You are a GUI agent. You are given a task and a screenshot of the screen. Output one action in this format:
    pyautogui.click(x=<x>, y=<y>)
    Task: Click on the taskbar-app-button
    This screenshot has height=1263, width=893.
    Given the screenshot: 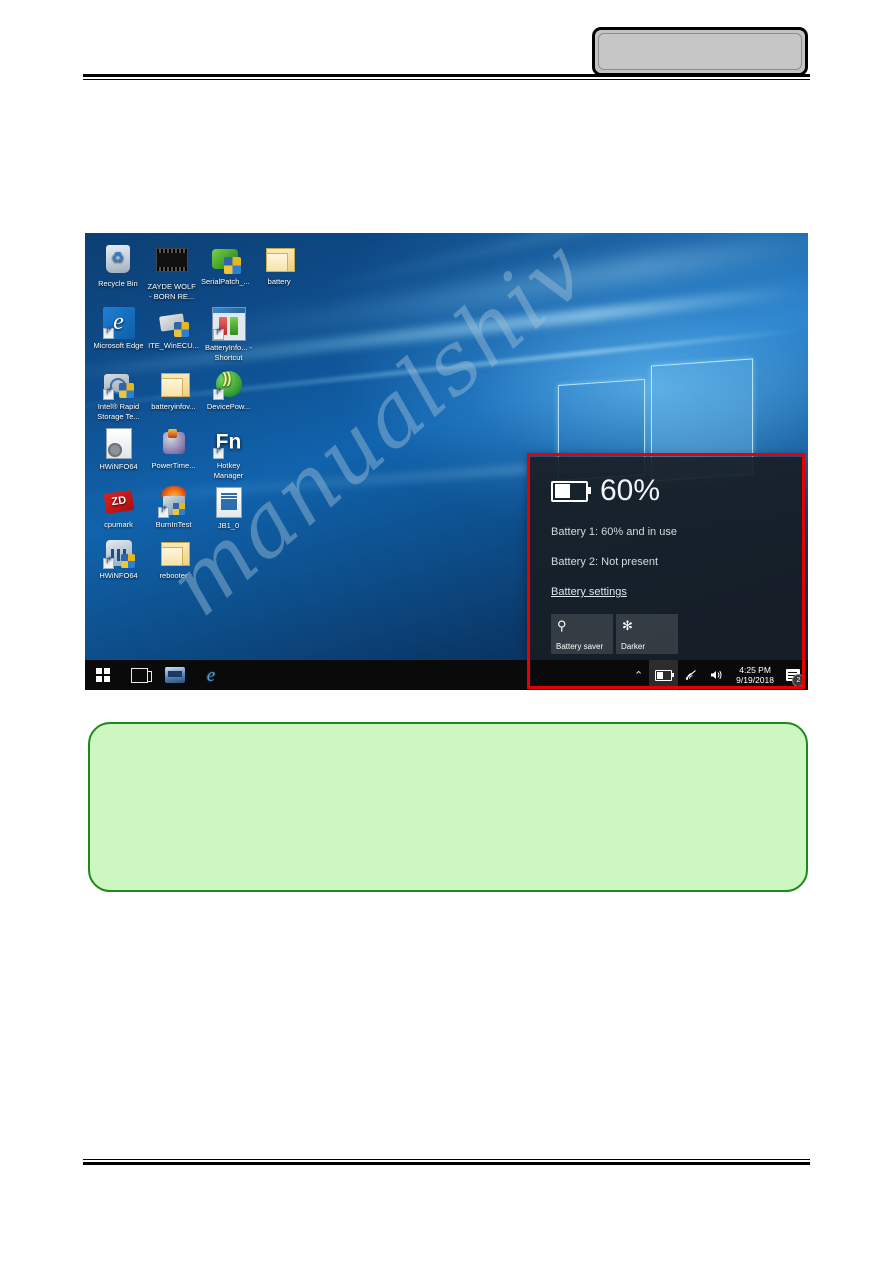 What is the action you would take?
    pyautogui.click(x=175, y=675)
    